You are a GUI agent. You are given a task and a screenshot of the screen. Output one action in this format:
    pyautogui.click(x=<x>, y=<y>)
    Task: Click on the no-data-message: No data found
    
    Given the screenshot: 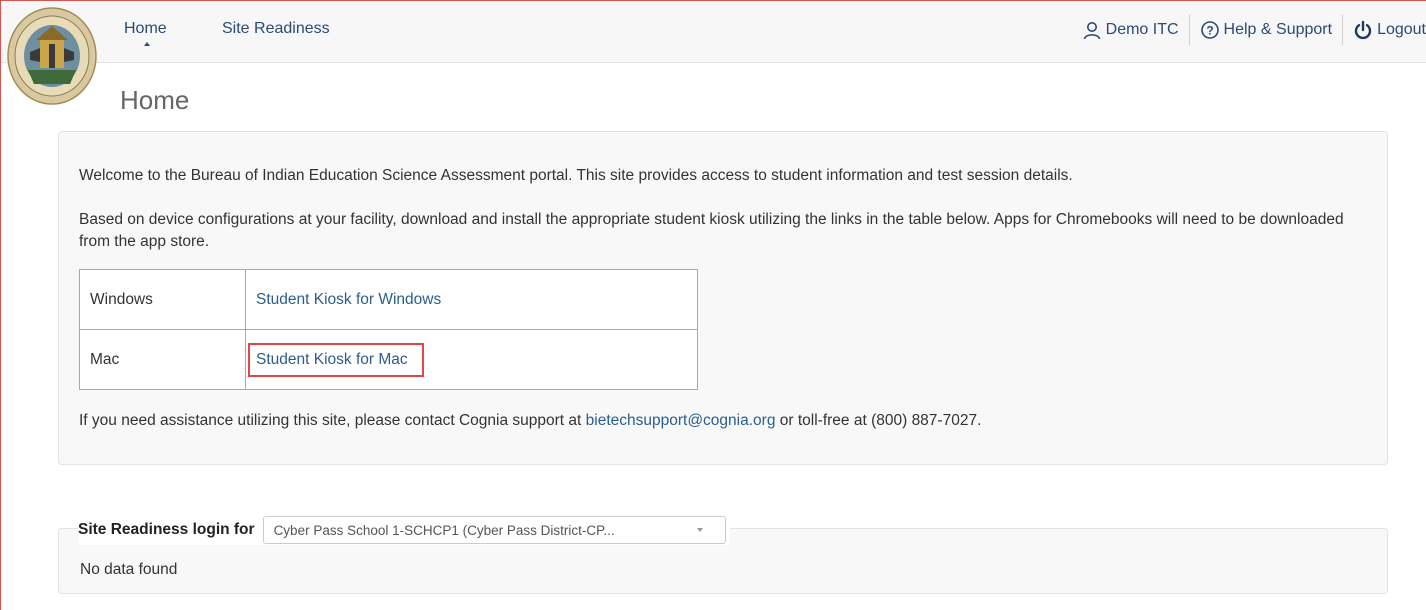 What is the action you would take?
    pyautogui.click(x=129, y=569)
    